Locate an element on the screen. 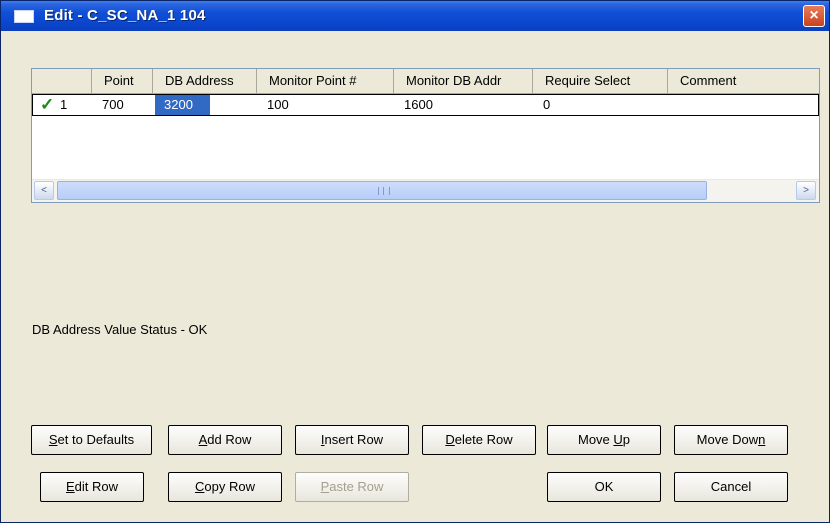  copy-row-button: Copy Row is located at coordinates (225, 487).